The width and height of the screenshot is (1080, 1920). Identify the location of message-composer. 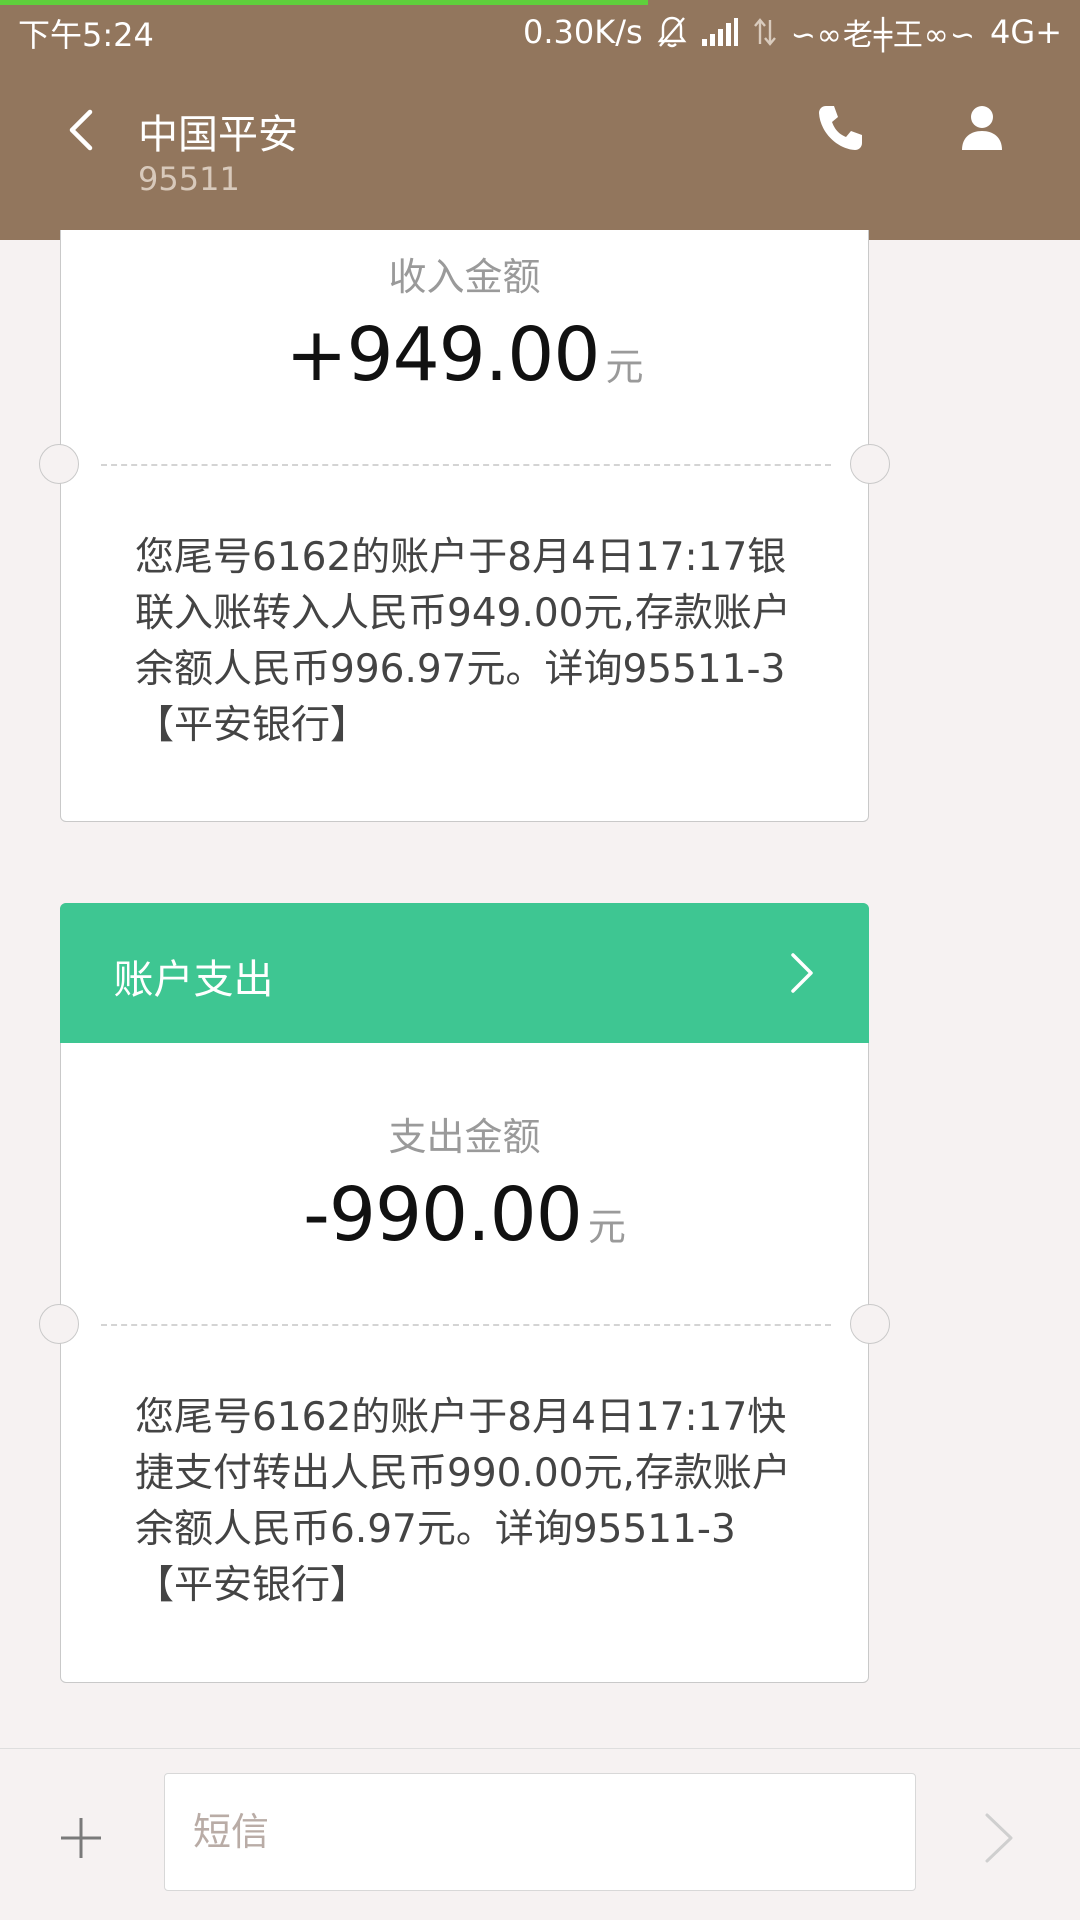
(540, 1834).